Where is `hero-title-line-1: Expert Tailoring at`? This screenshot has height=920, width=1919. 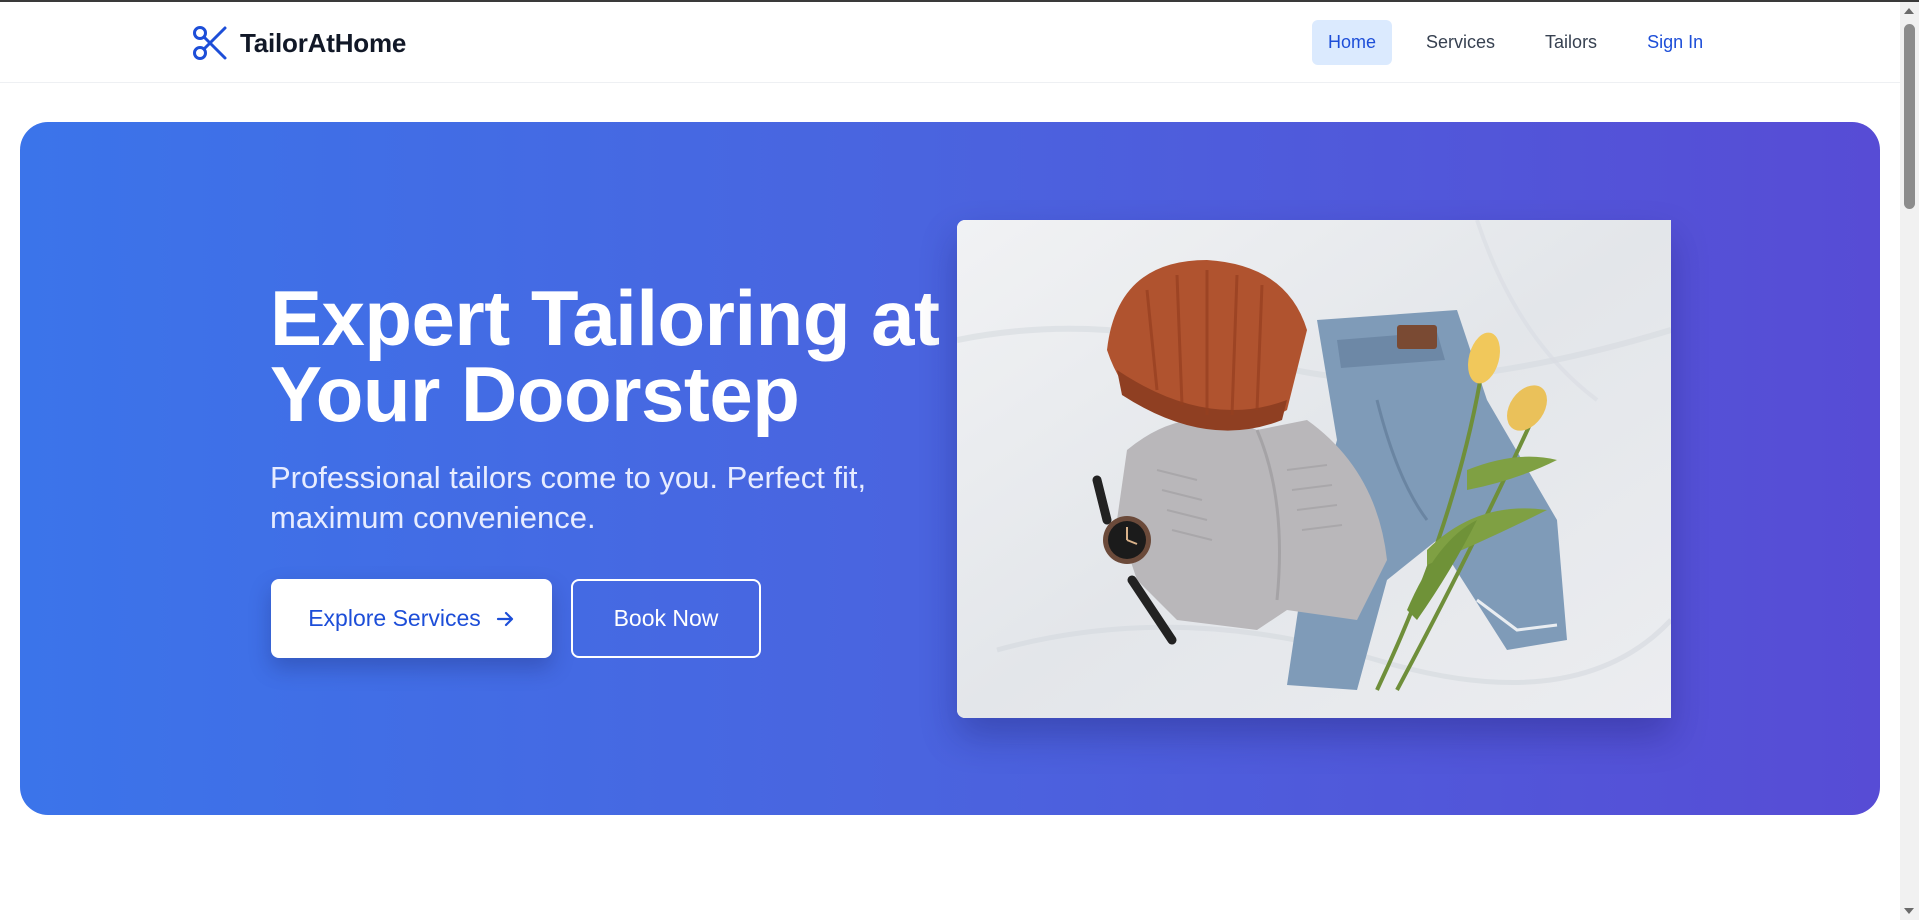
hero-title-line-1: Expert Tailoring at is located at coordinates (605, 318).